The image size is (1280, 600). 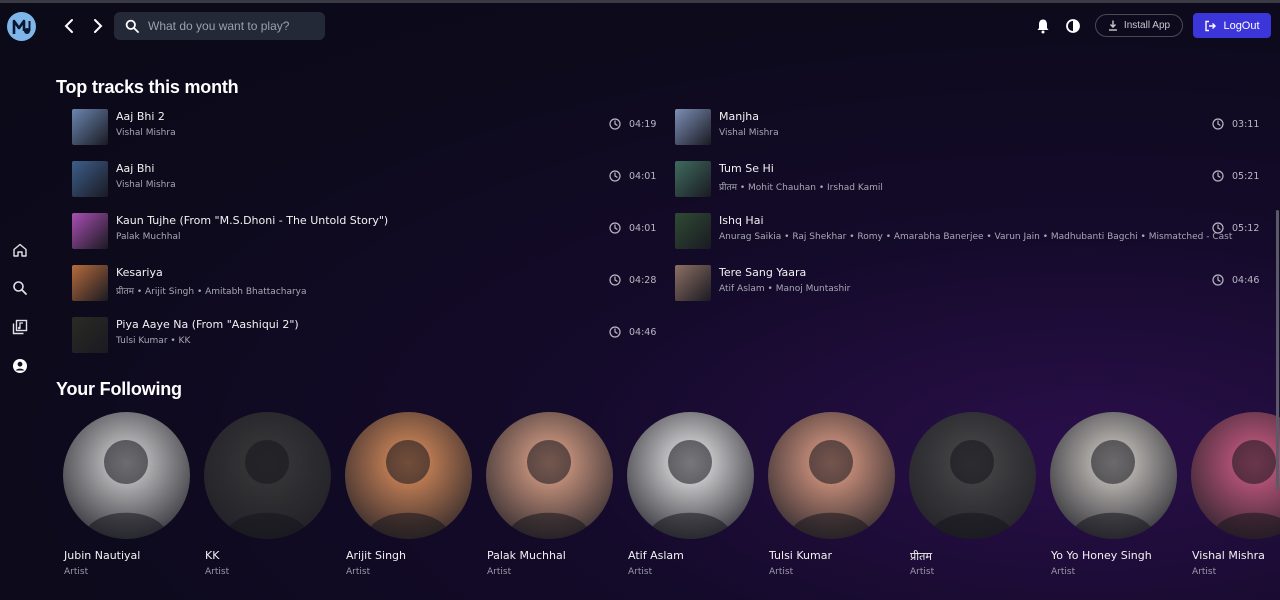 I want to click on artist-card: Atif Aslam Artist, so click(x=692, y=494).